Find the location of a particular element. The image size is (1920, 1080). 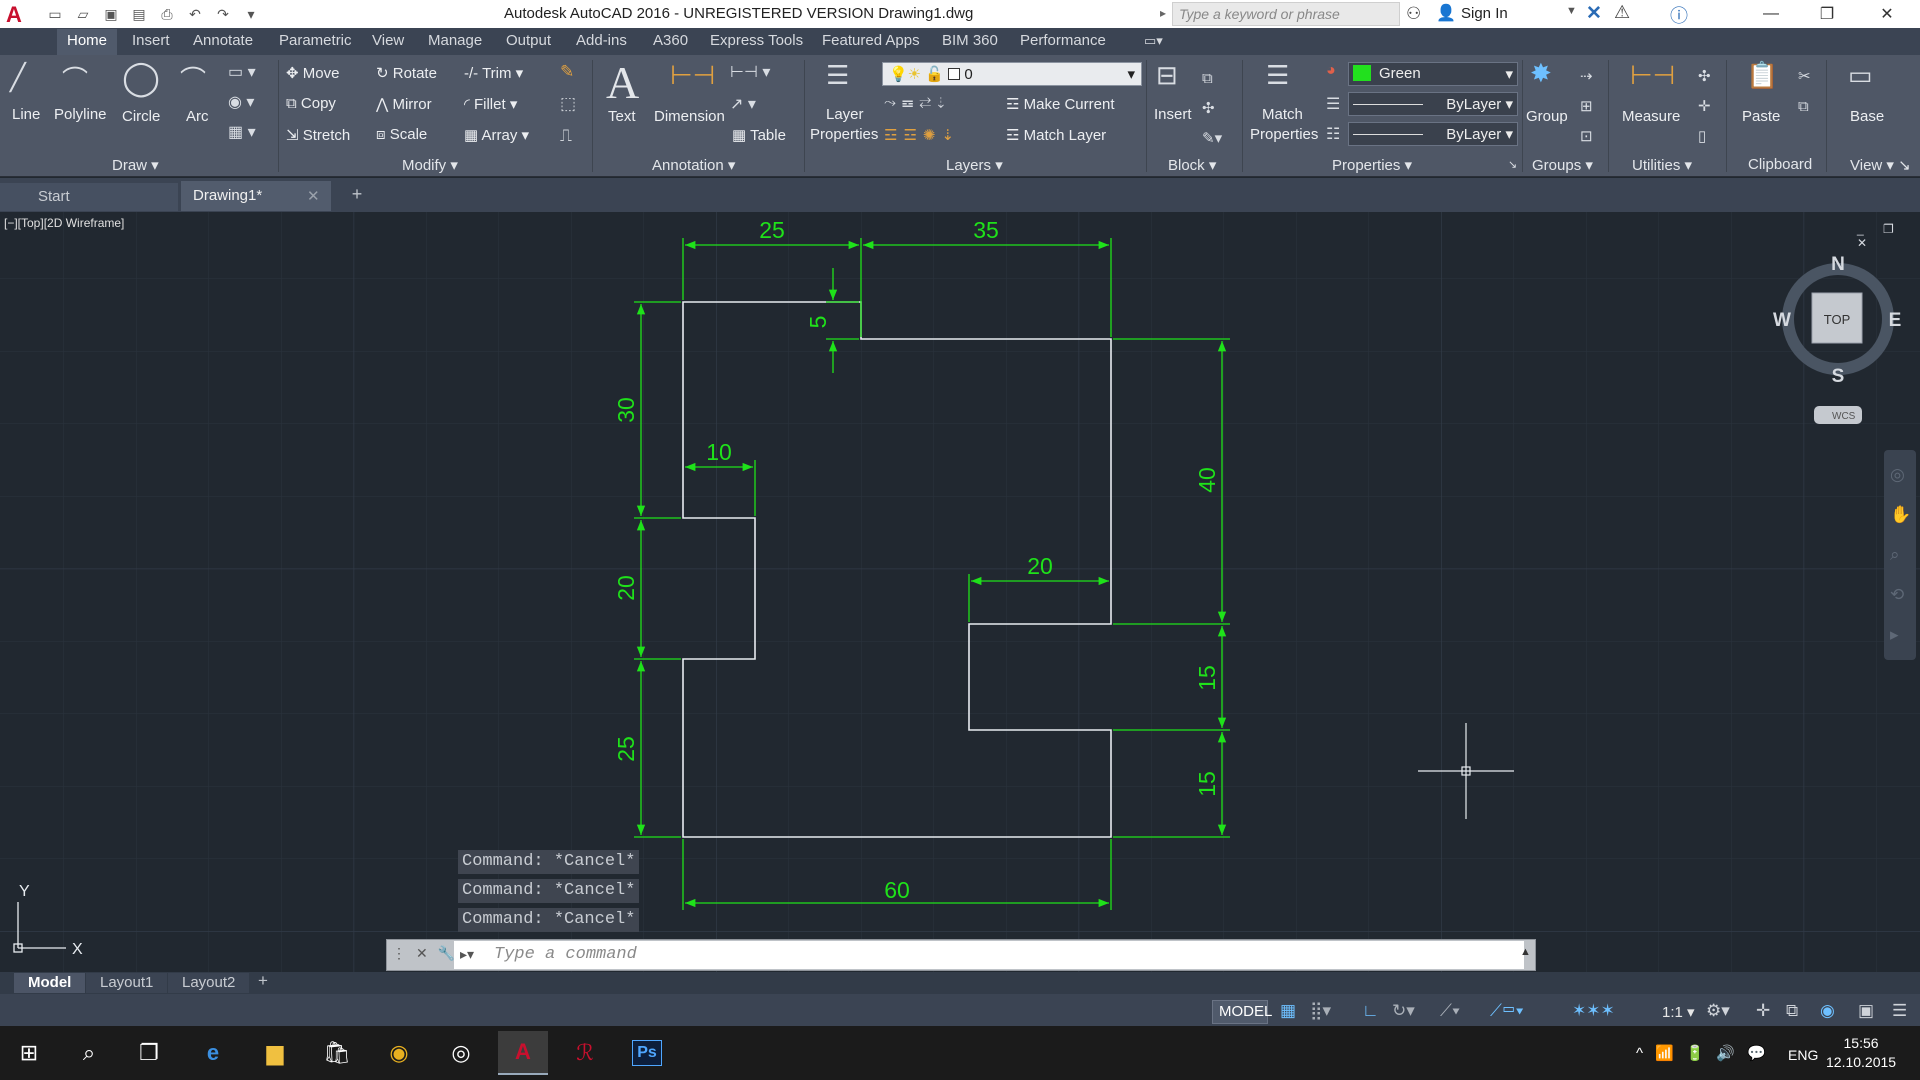

dimension-button: Dimension is located at coordinates (689, 116).